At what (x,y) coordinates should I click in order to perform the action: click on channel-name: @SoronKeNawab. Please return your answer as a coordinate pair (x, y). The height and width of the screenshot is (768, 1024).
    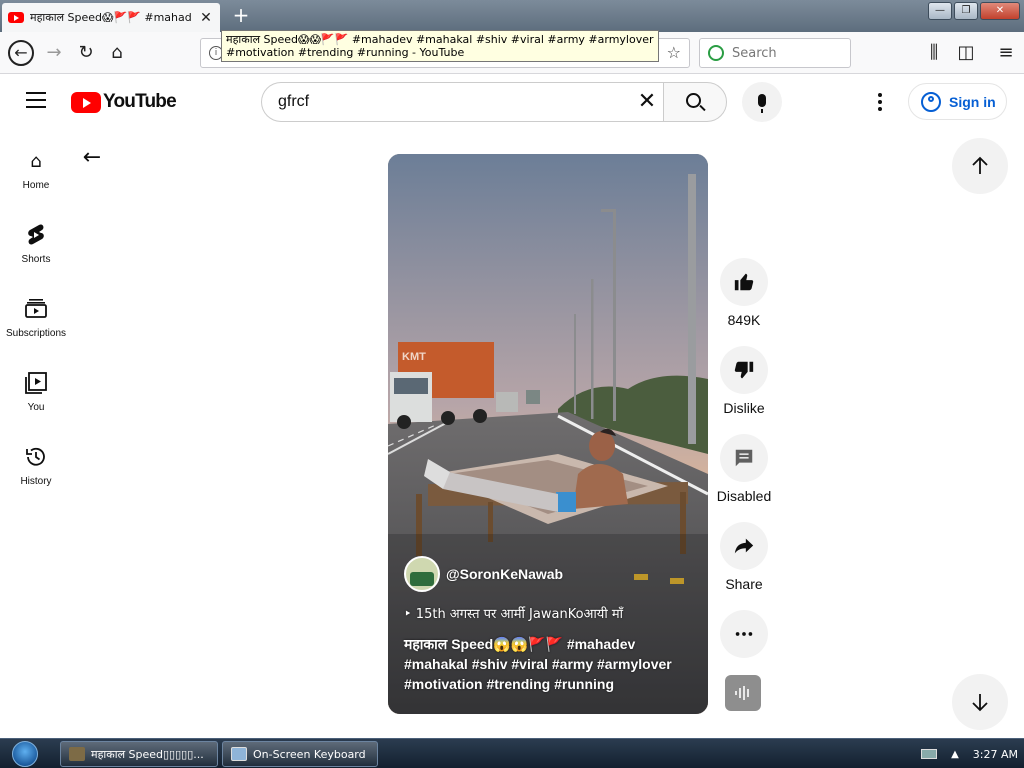
    Looking at the image, I should click on (504, 574).